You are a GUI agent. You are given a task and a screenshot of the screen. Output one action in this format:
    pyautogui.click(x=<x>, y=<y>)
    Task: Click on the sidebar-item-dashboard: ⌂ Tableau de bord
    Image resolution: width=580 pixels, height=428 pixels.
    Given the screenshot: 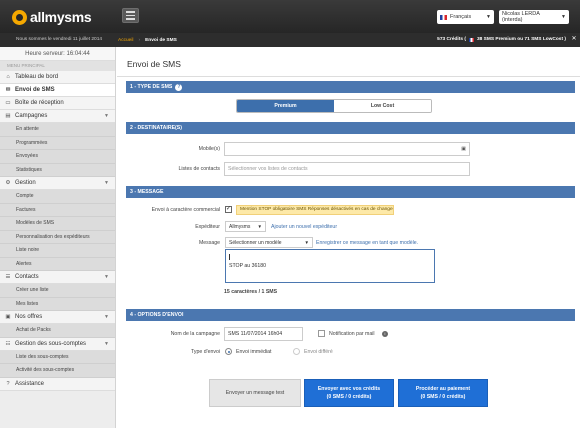 What is the action you would take?
    pyautogui.click(x=57, y=77)
    